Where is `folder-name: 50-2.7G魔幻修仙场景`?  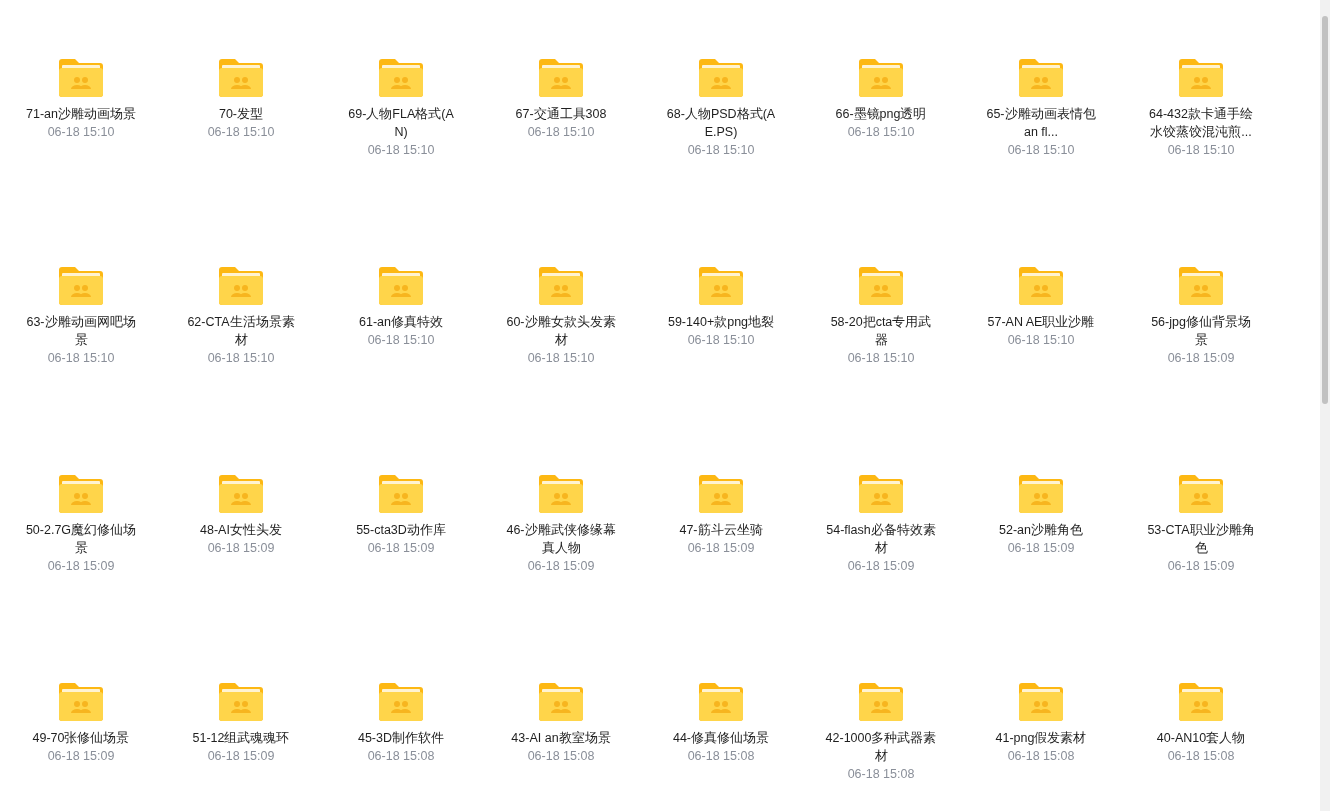 folder-name: 50-2.7G魔幻修仙场景 is located at coordinates (81, 539).